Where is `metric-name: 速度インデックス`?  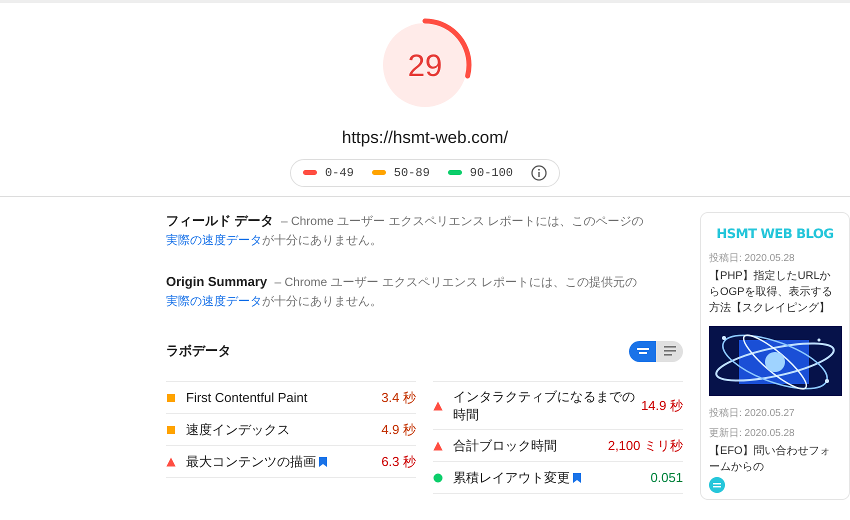
metric-name: 速度インデックス is located at coordinates (238, 429).